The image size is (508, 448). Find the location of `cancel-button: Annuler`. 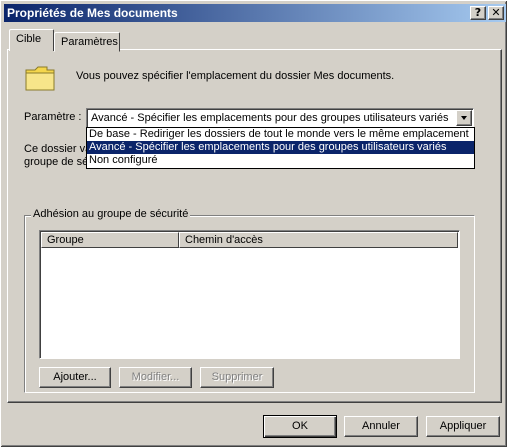

cancel-button: Annuler is located at coordinates (381, 426).